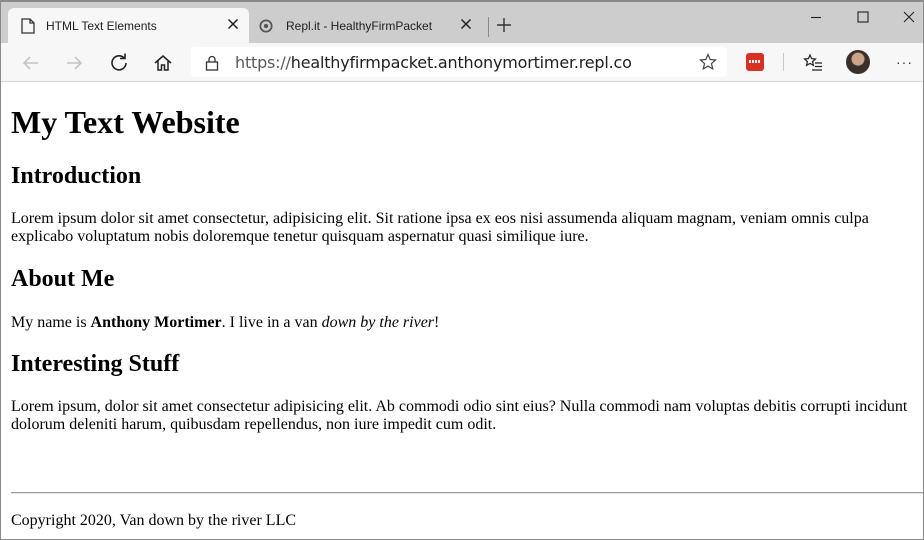  I want to click on about-text-middle: . I live in a van, so click(271, 322).